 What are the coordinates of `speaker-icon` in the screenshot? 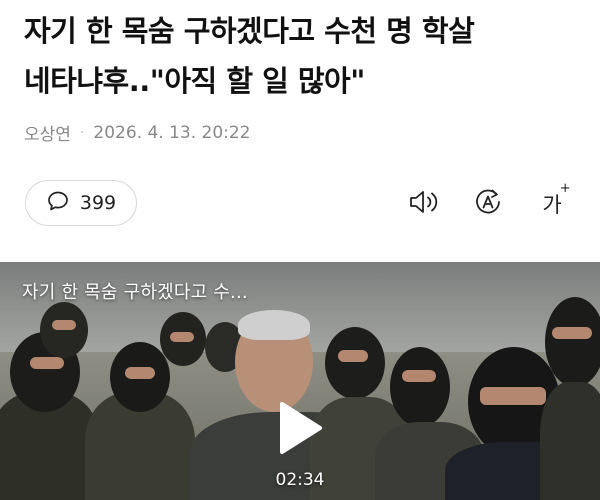 It's located at (424, 204).